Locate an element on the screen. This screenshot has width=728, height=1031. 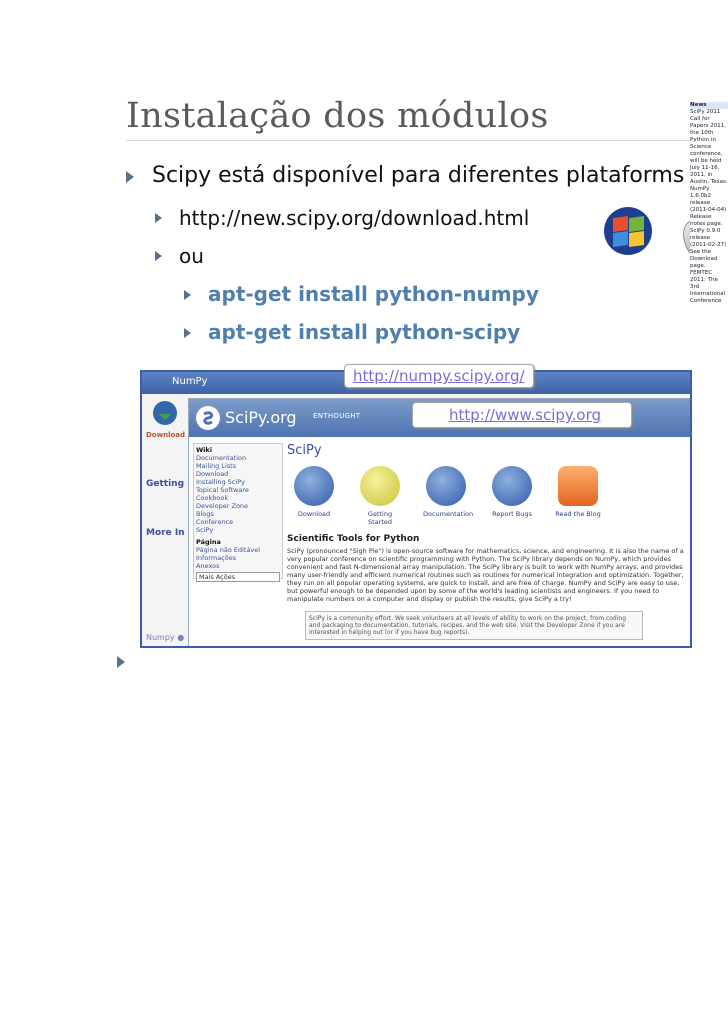
rss-icon is located at coordinates (578, 486).